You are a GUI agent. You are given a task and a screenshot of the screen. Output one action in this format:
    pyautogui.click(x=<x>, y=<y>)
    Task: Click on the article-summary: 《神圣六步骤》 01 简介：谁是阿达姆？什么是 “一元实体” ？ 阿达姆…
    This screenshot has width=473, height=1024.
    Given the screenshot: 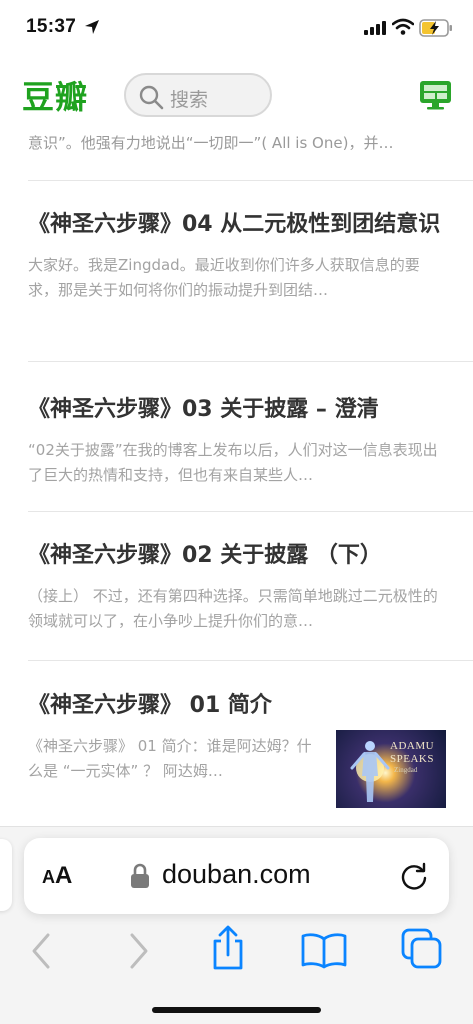 What is the action you would take?
    pyautogui.click(x=173, y=759)
    